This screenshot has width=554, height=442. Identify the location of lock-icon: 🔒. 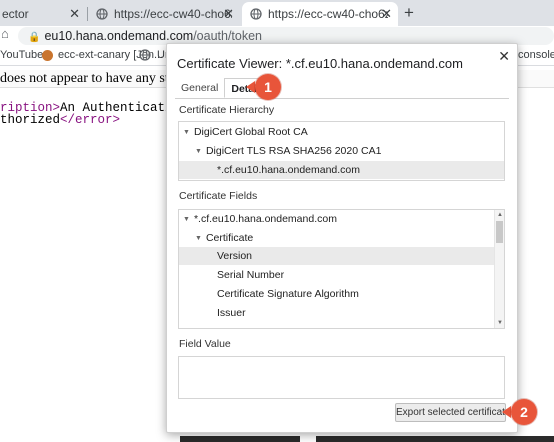
(34, 37).